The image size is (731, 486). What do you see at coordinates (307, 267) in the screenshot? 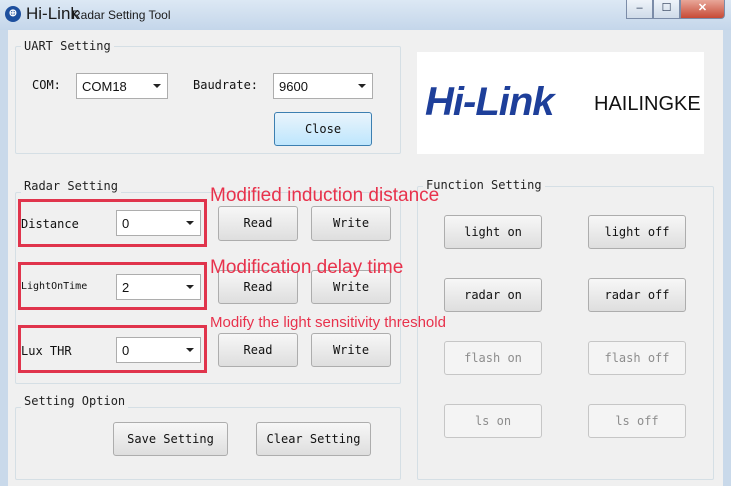
I see `annotation-delay: Modification delay time` at bounding box center [307, 267].